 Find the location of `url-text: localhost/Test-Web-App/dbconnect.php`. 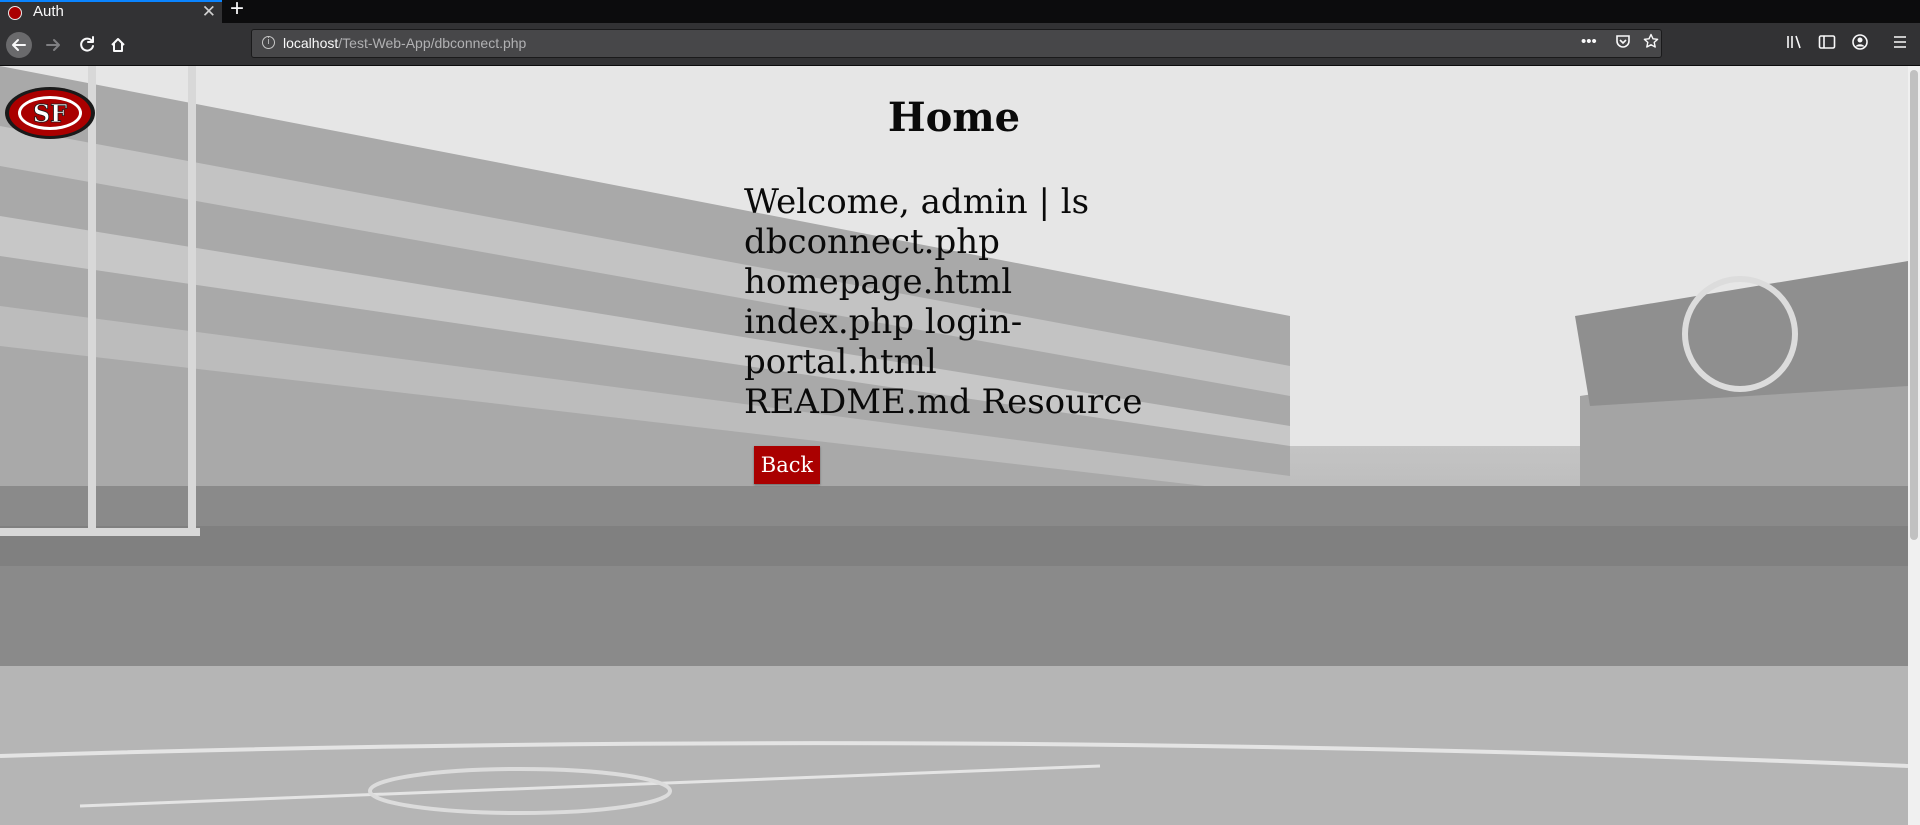

url-text: localhost/Test-Web-App/dbconnect.php is located at coordinates (404, 43).